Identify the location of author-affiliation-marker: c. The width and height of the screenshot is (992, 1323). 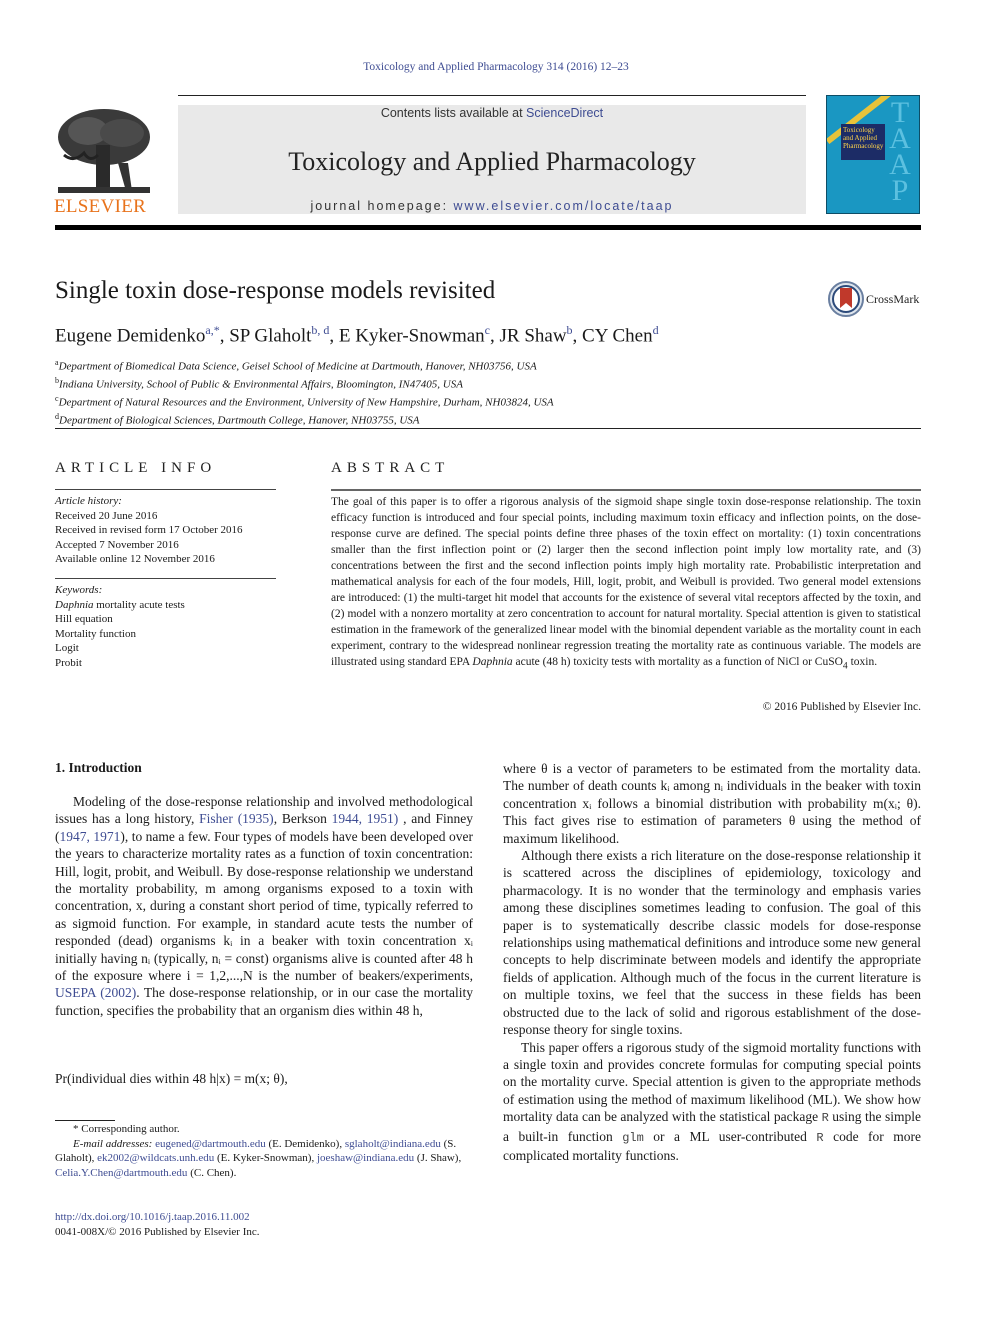
(487, 330).